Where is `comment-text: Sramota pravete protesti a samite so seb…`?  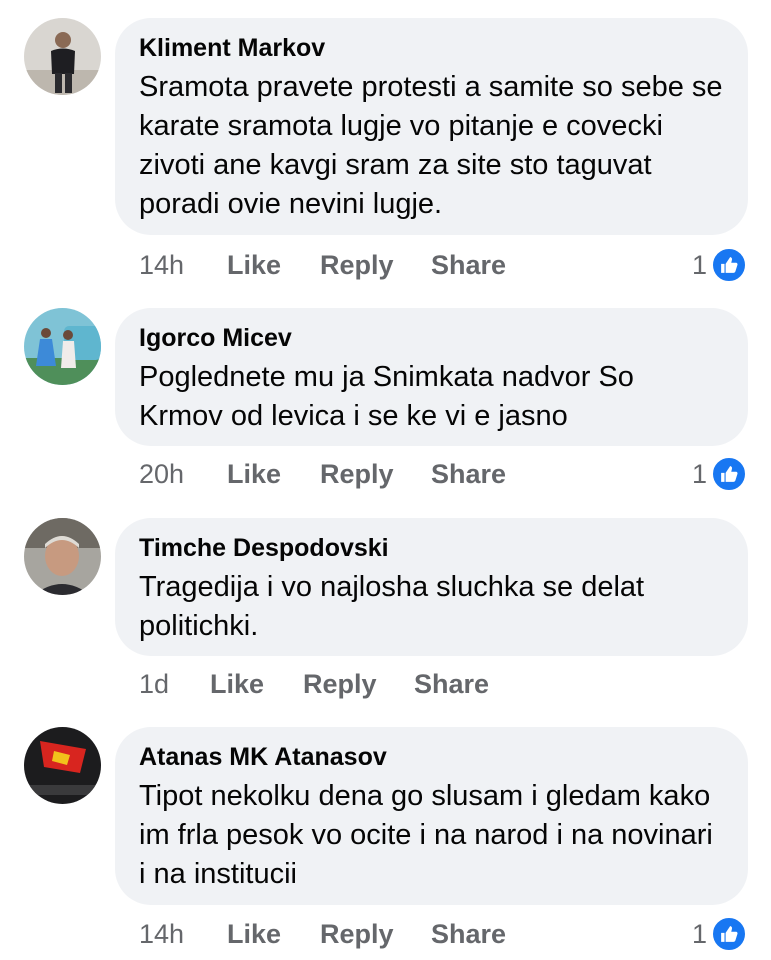 comment-text: Sramota pravete protesti a samite so seb… is located at coordinates (431, 145).